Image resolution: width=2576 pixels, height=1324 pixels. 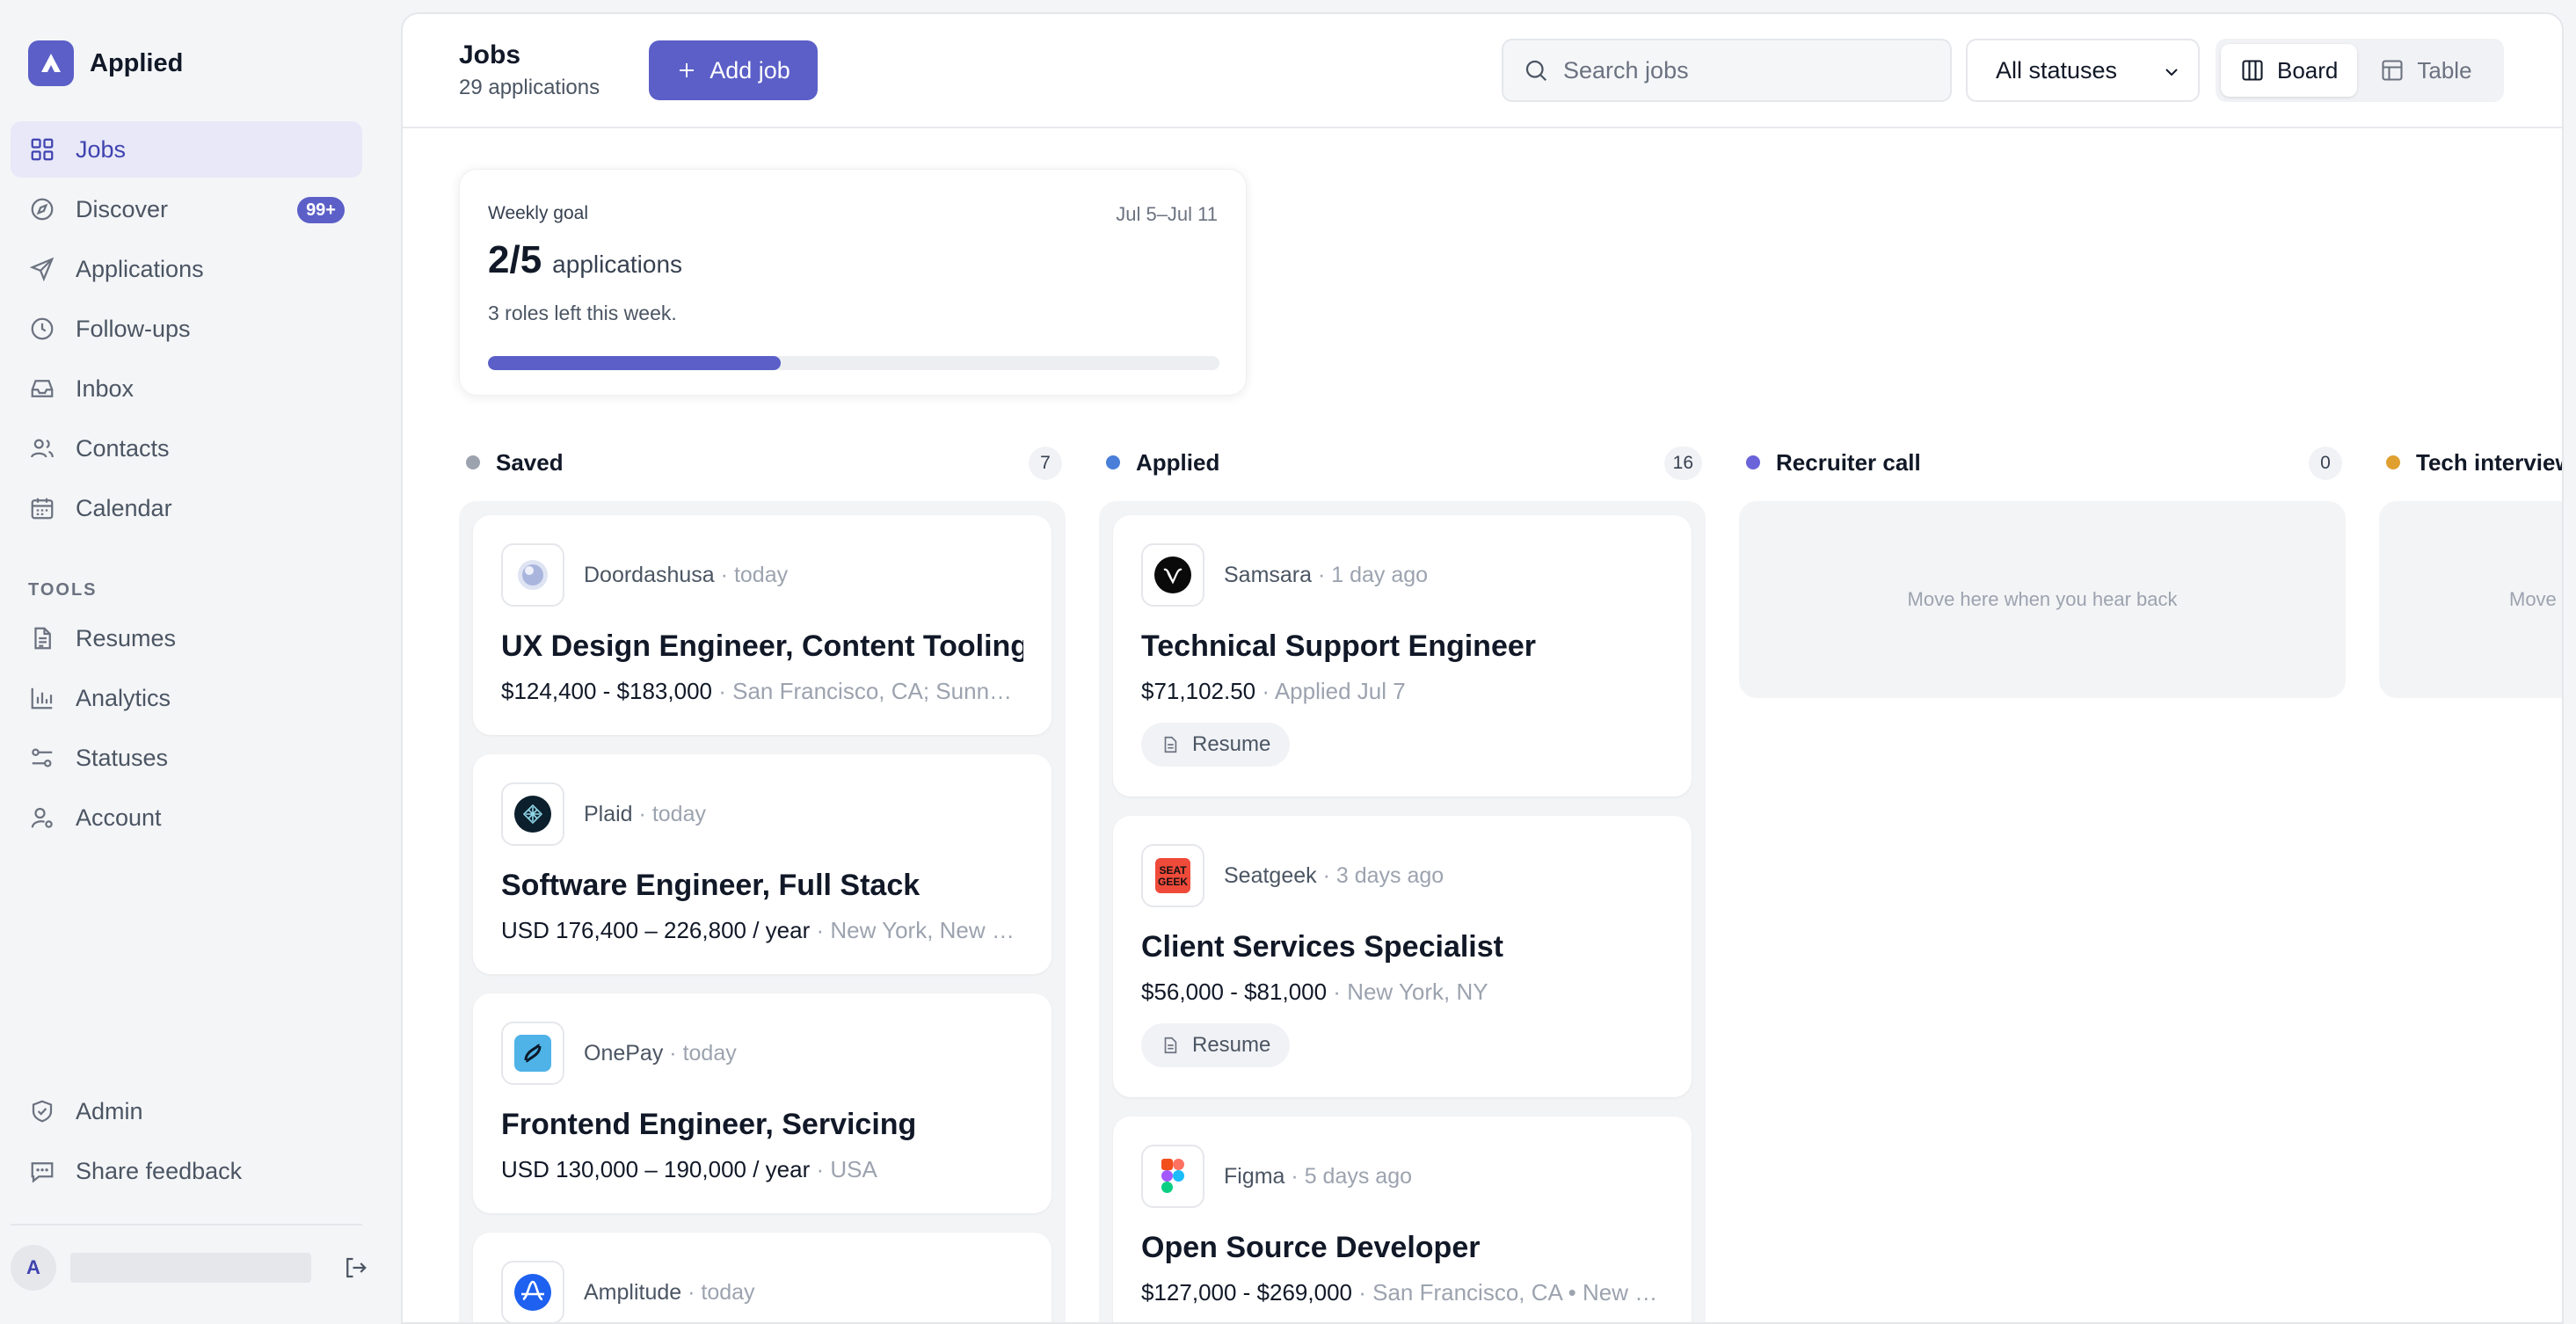 I want to click on column-body: Move here when you hear back, so click(x=2043, y=599).